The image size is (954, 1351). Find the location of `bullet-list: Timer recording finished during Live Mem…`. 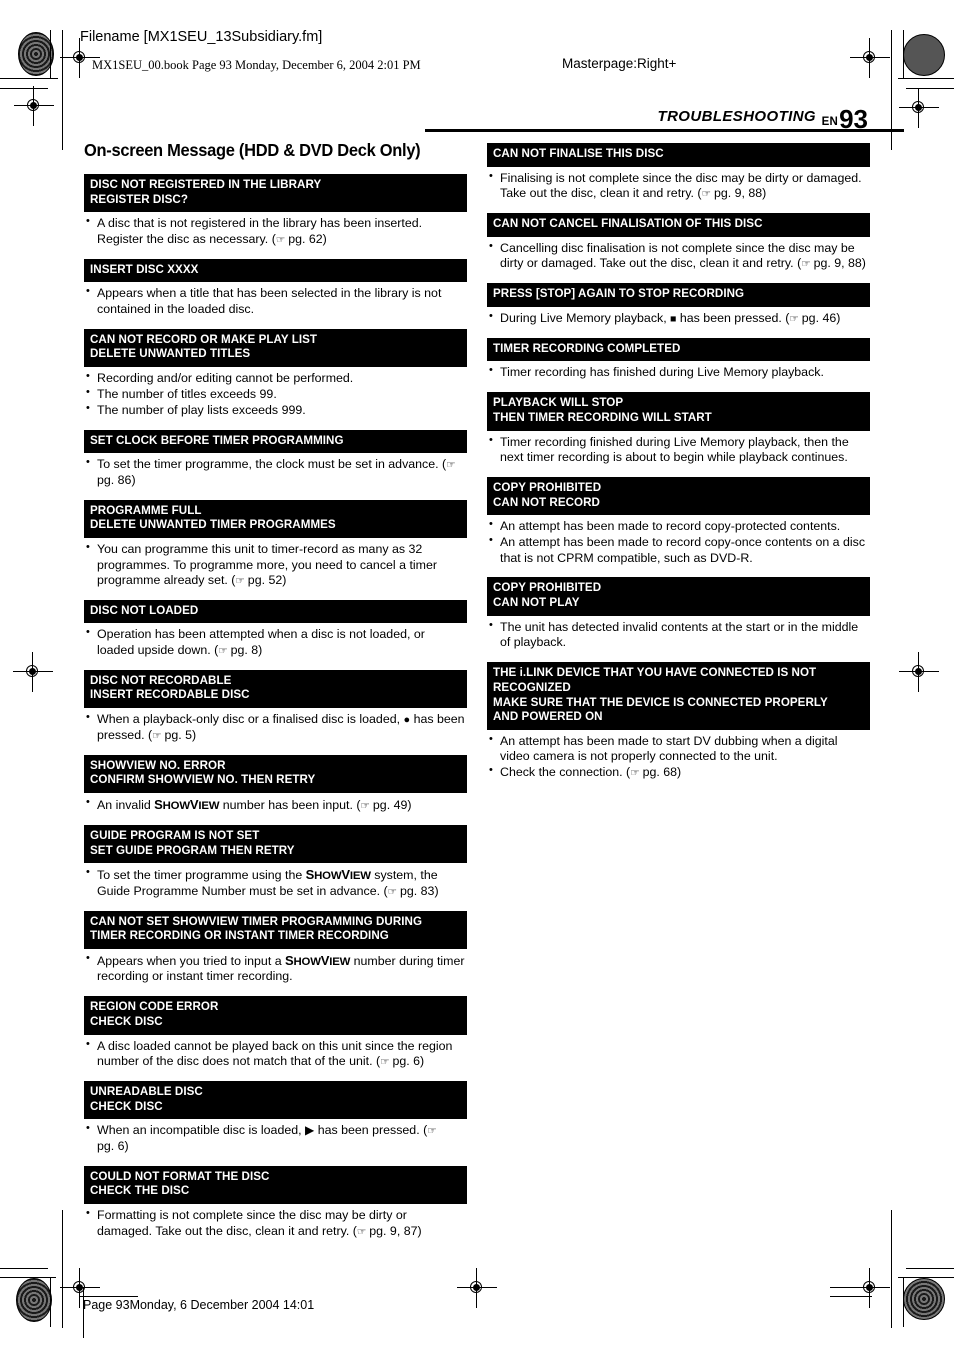

bullet-list: Timer recording finished during Live Mem… is located at coordinates (678, 450).